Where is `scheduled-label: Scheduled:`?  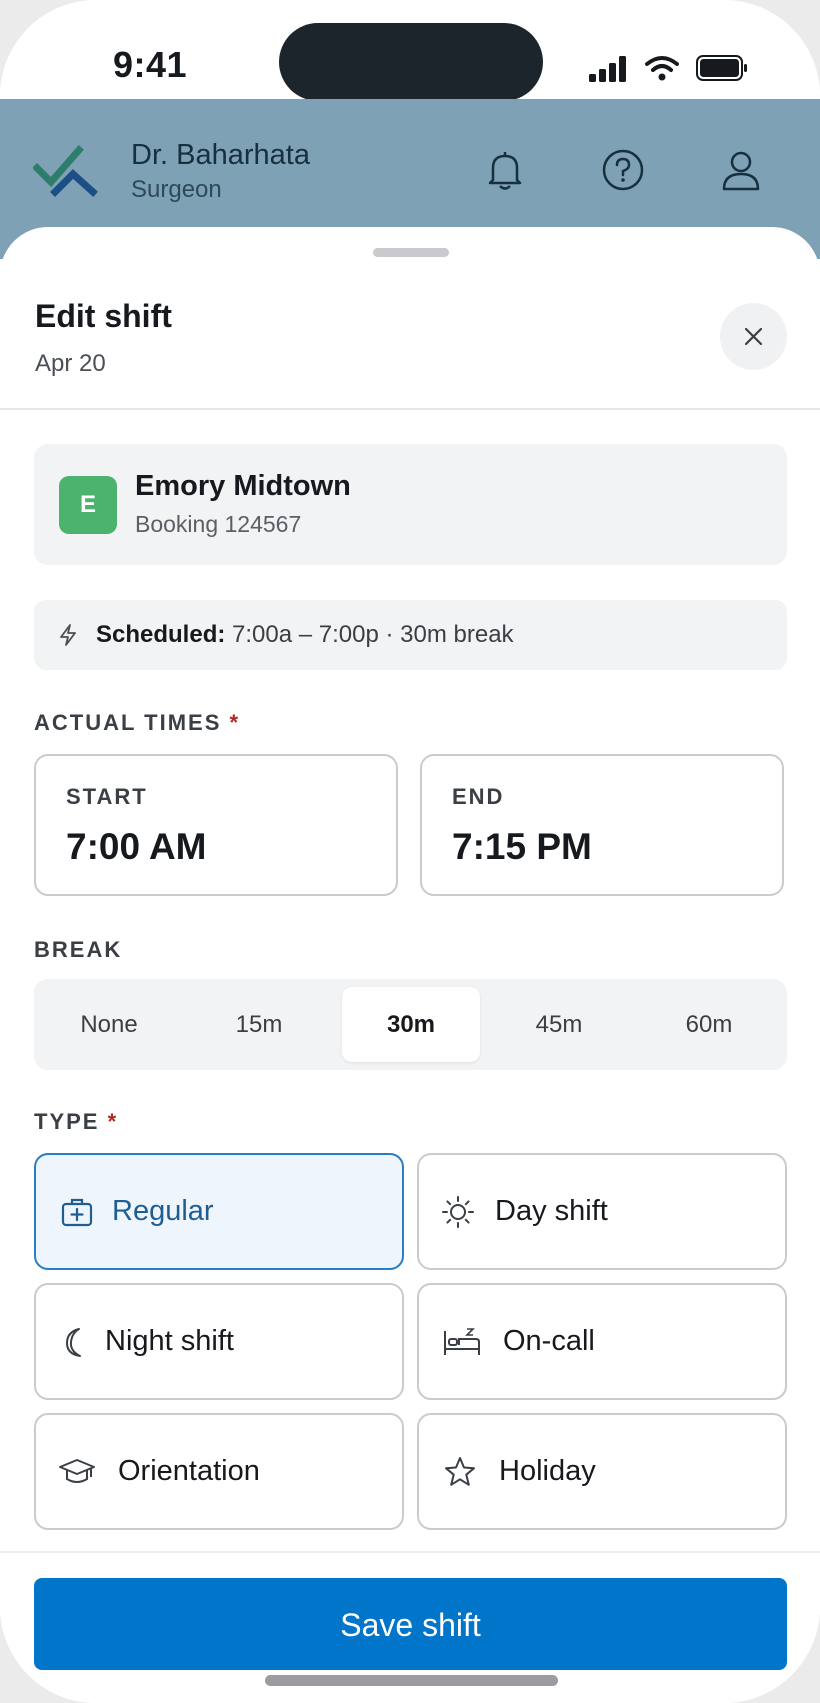
scheduled-label: Scheduled: is located at coordinates (161, 634).